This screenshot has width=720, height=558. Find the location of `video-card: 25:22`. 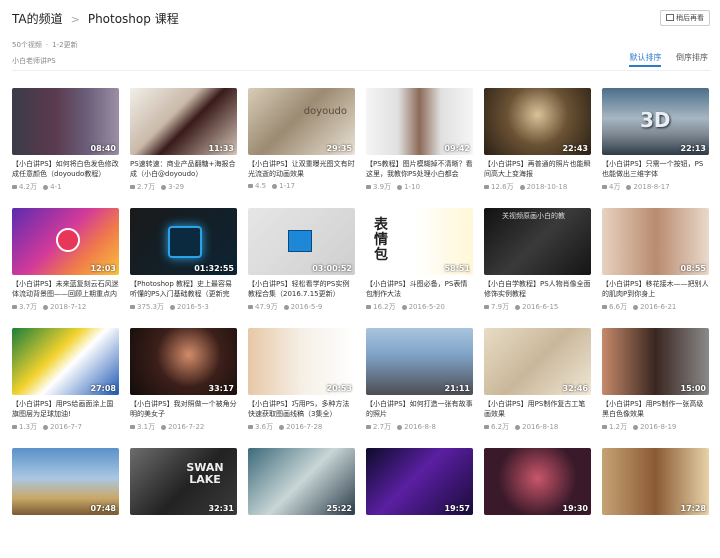

video-card: 25:22 is located at coordinates (301, 503).